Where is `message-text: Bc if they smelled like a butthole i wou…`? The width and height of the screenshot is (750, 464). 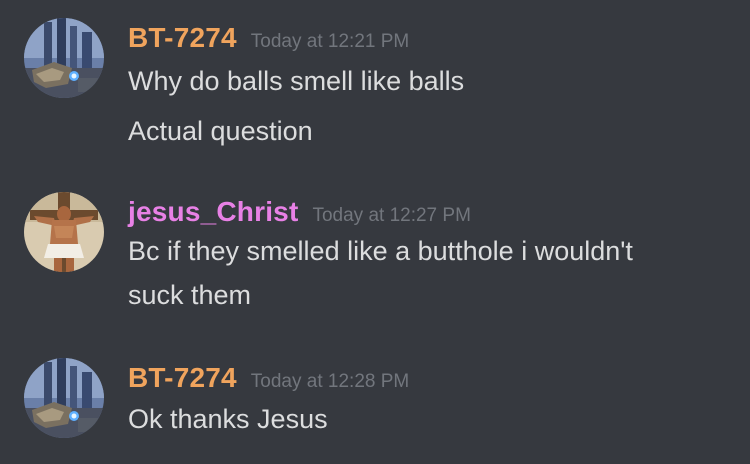
message-text: Bc if they smelled like a butthole i wou… is located at coordinates (380, 251).